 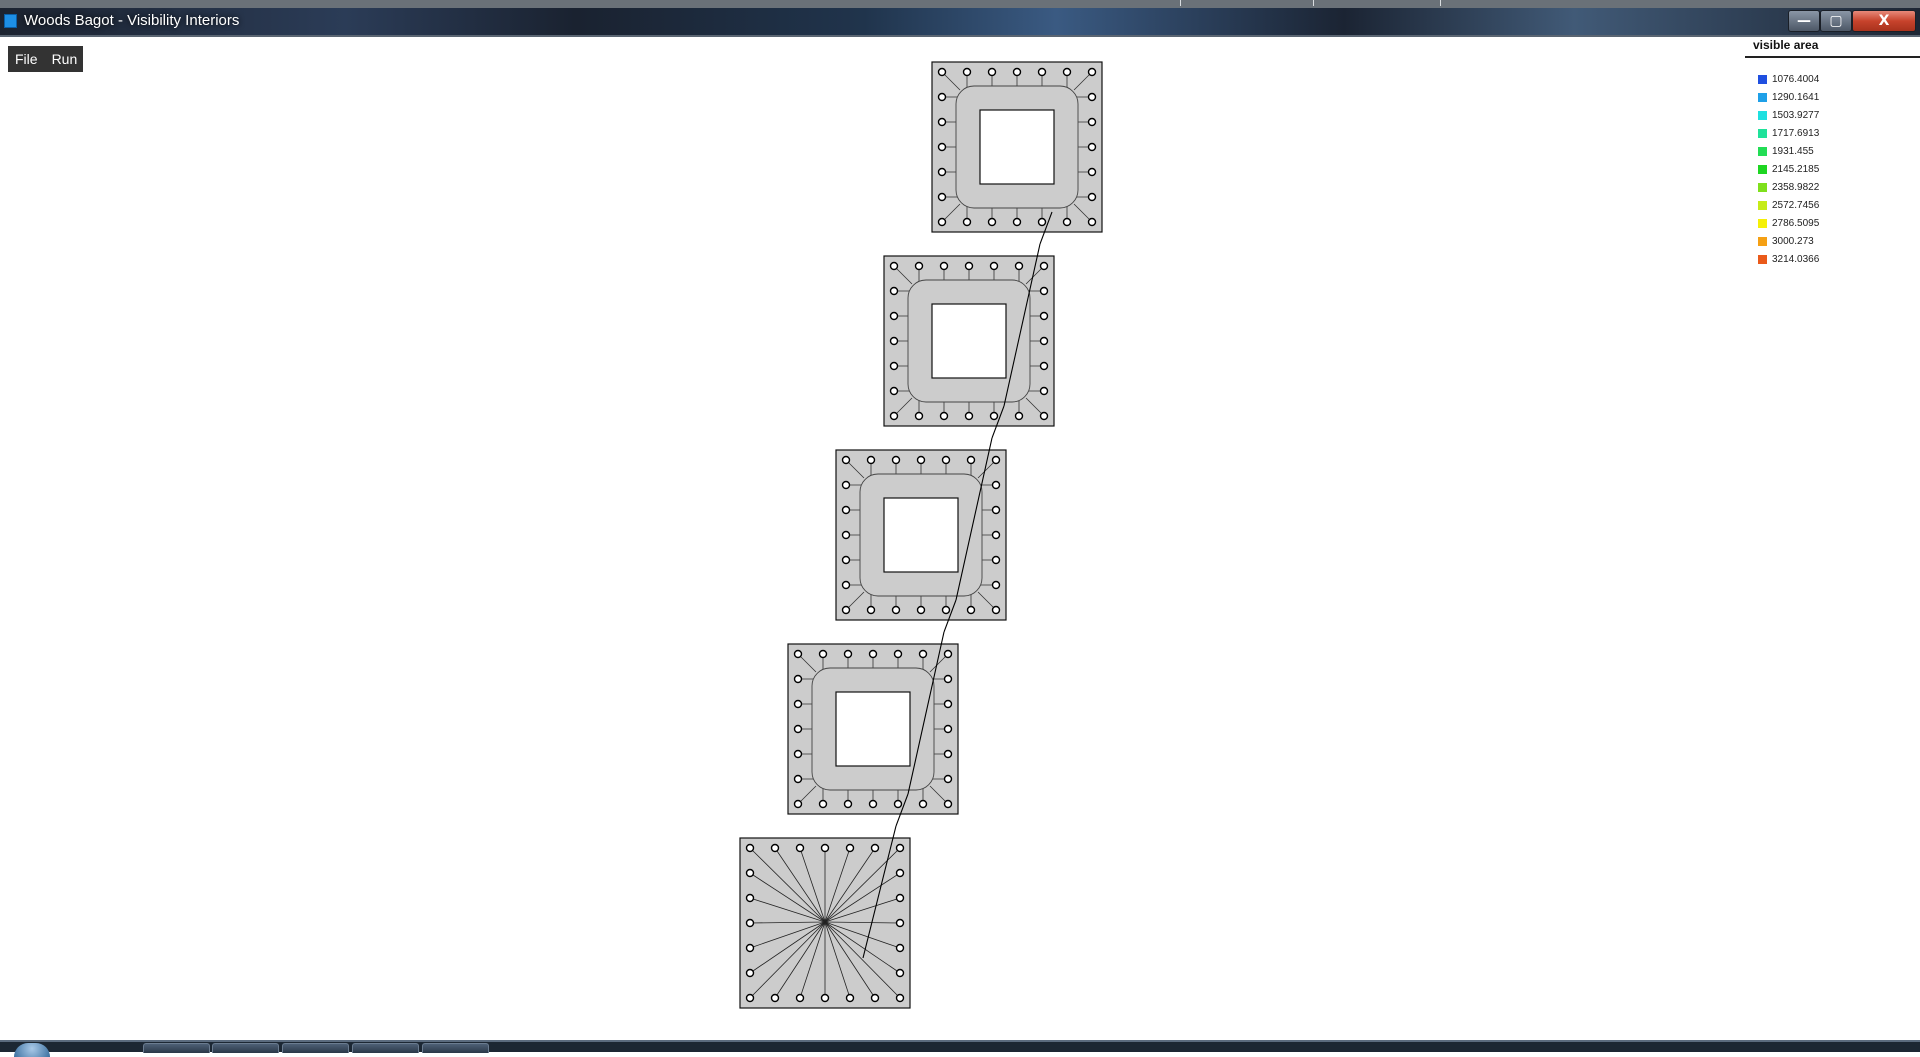 What do you see at coordinates (1839, 169) in the screenshot?
I see `legend-item: 2145.2185` at bounding box center [1839, 169].